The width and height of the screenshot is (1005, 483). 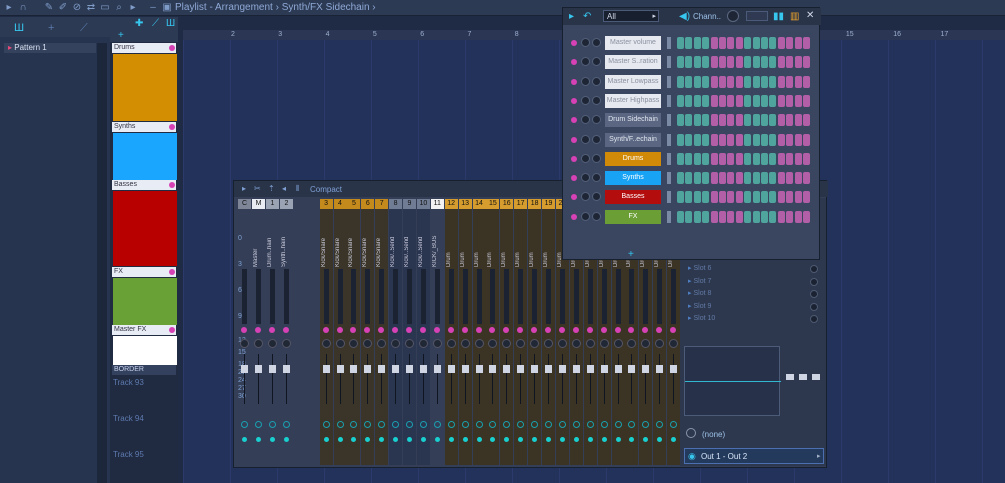 What do you see at coordinates (507, 332) in the screenshot?
I see `mixer-strip: 16 Drum` at bounding box center [507, 332].